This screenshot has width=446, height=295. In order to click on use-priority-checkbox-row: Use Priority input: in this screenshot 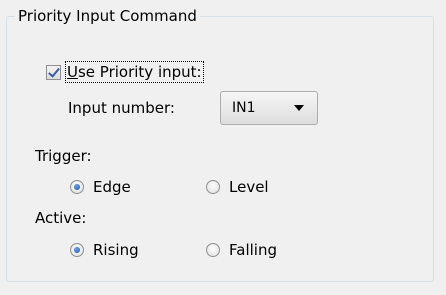, I will do `click(125, 72)`.